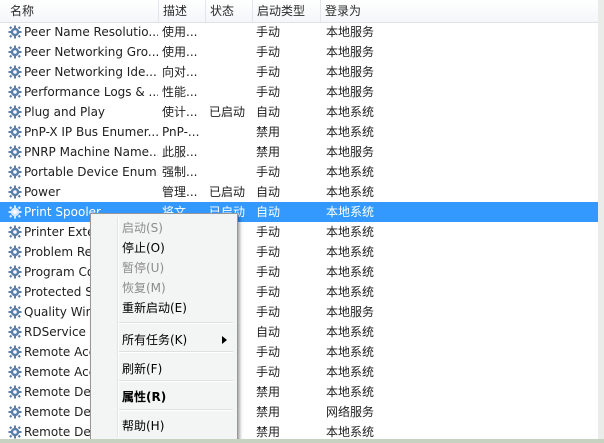 The image size is (604, 443). I want to click on menu-item-resume: 恢复(M), so click(164, 288).